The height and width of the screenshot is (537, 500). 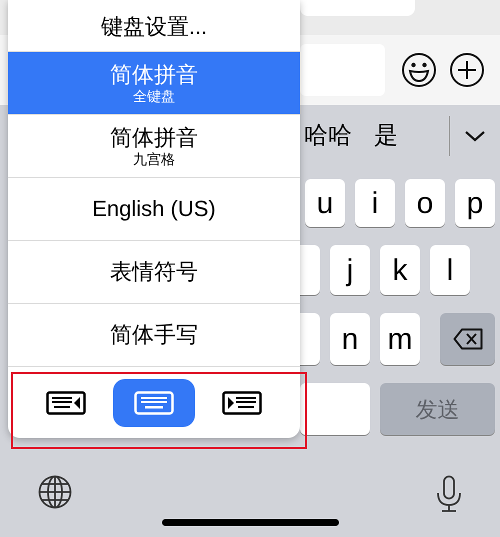 I want to click on letter-key: o, so click(x=425, y=203).